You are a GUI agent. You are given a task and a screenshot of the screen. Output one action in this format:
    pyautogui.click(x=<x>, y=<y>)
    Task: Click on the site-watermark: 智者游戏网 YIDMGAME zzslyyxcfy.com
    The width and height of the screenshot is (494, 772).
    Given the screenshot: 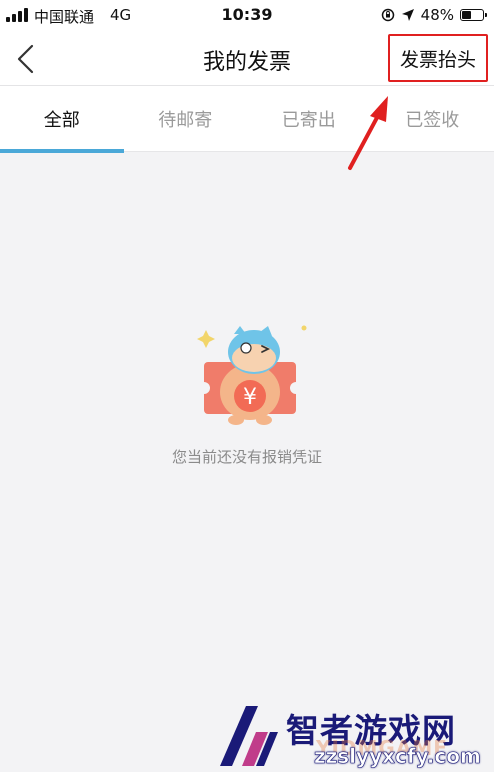 What is the action you would take?
    pyautogui.click(x=354, y=736)
    